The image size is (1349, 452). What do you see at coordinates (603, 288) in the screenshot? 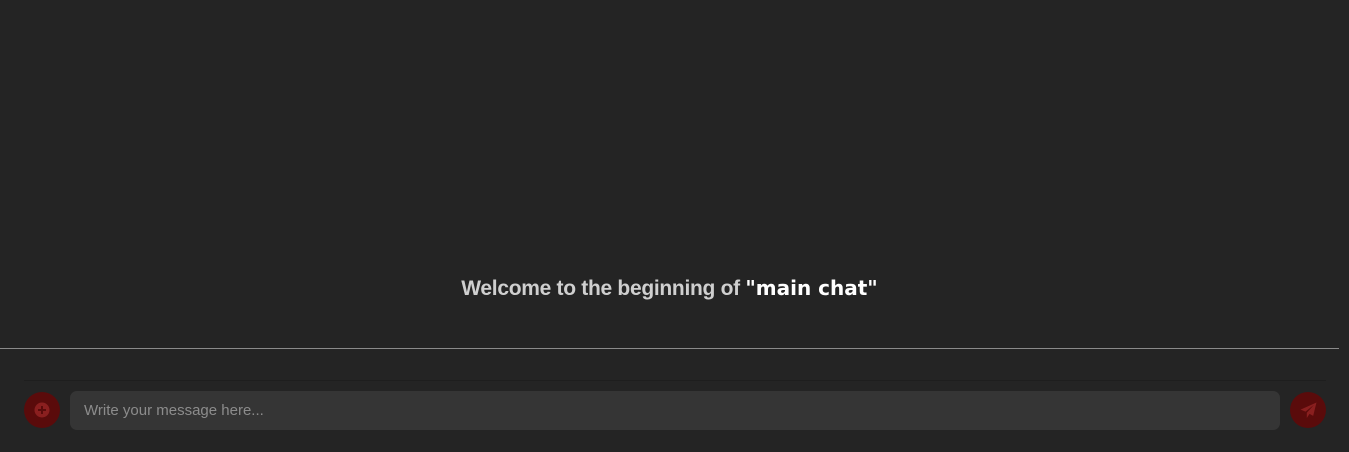
I see `welcome-prefix: Welcome to the beginning of` at bounding box center [603, 288].